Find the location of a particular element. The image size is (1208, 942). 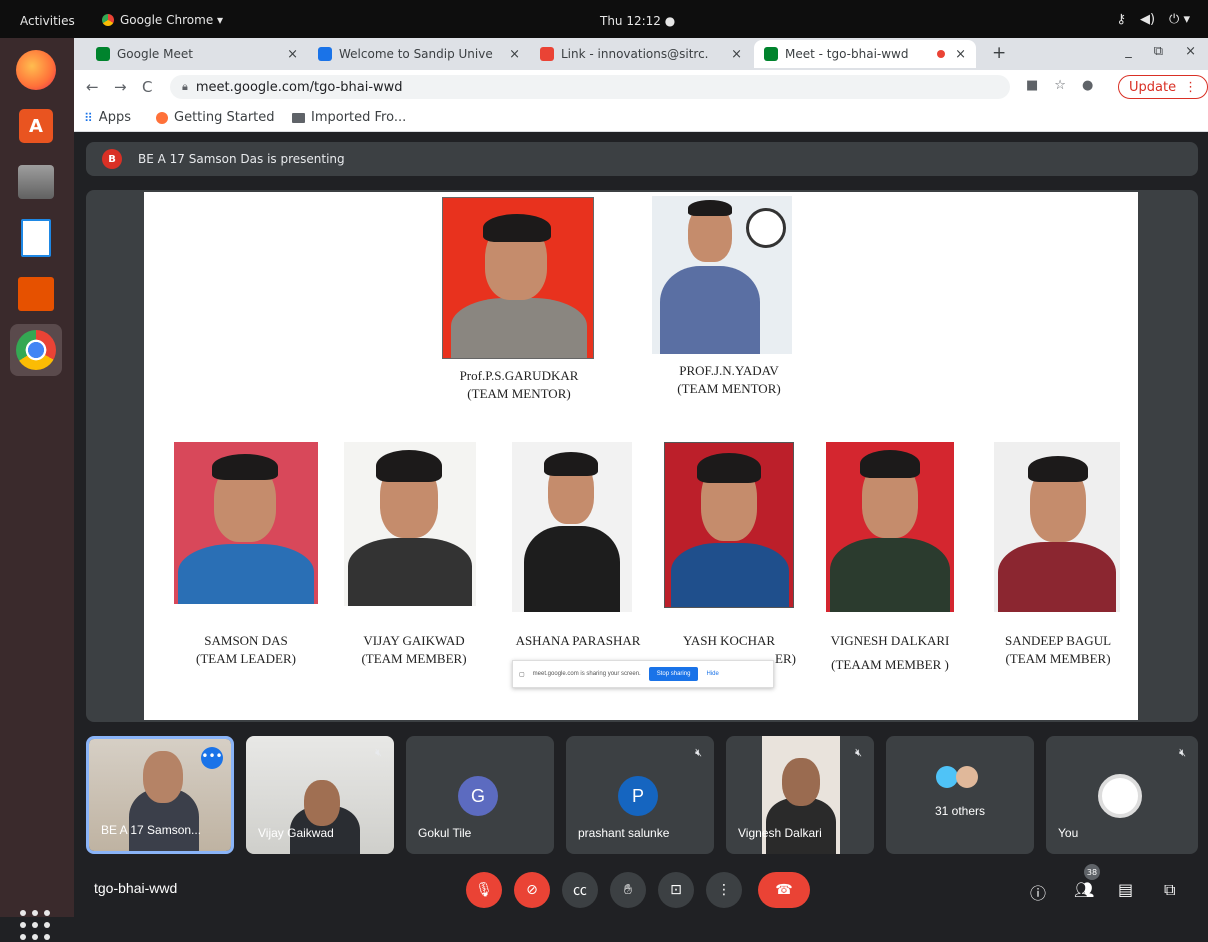

tab-gmail: Link - innovations@sitrc. × is located at coordinates (641, 54).